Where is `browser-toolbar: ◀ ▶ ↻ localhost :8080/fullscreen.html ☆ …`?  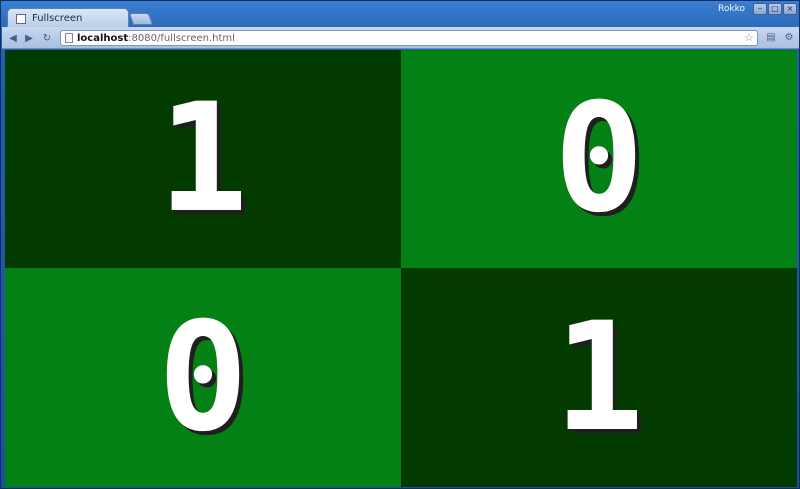
browser-toolbar: ◀ ▶ ↻ localhost :8080/fullscreen.html ☆ … is located at coordinates (400, 38).